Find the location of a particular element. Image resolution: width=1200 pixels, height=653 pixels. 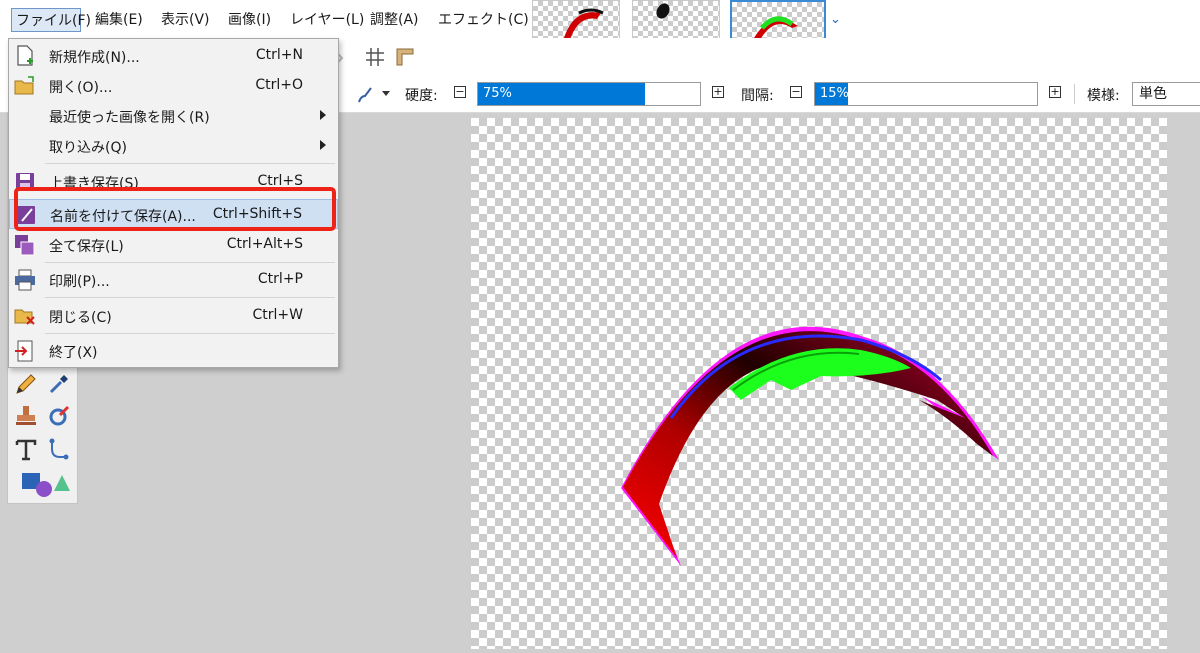

menu-item-label: 終了(X) is located at coordinates (73, 353).